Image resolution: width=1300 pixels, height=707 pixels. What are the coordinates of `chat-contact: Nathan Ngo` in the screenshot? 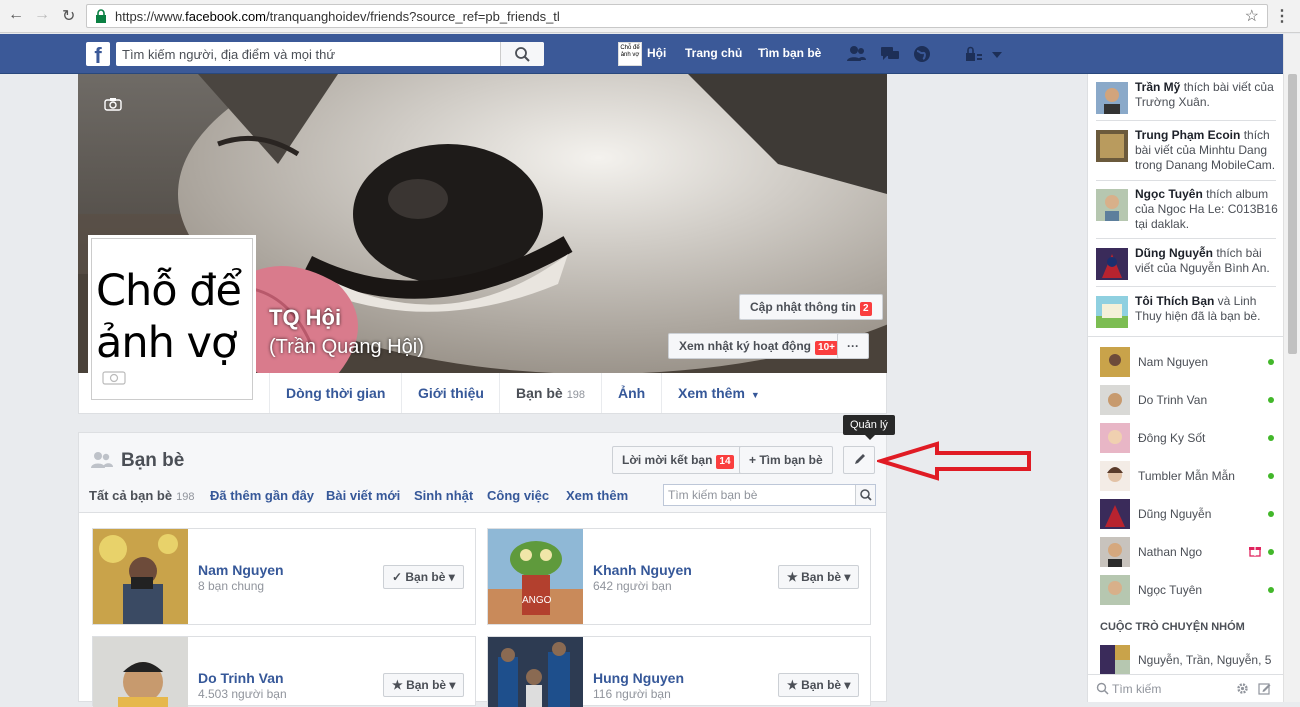 It's located at (1188, 553).